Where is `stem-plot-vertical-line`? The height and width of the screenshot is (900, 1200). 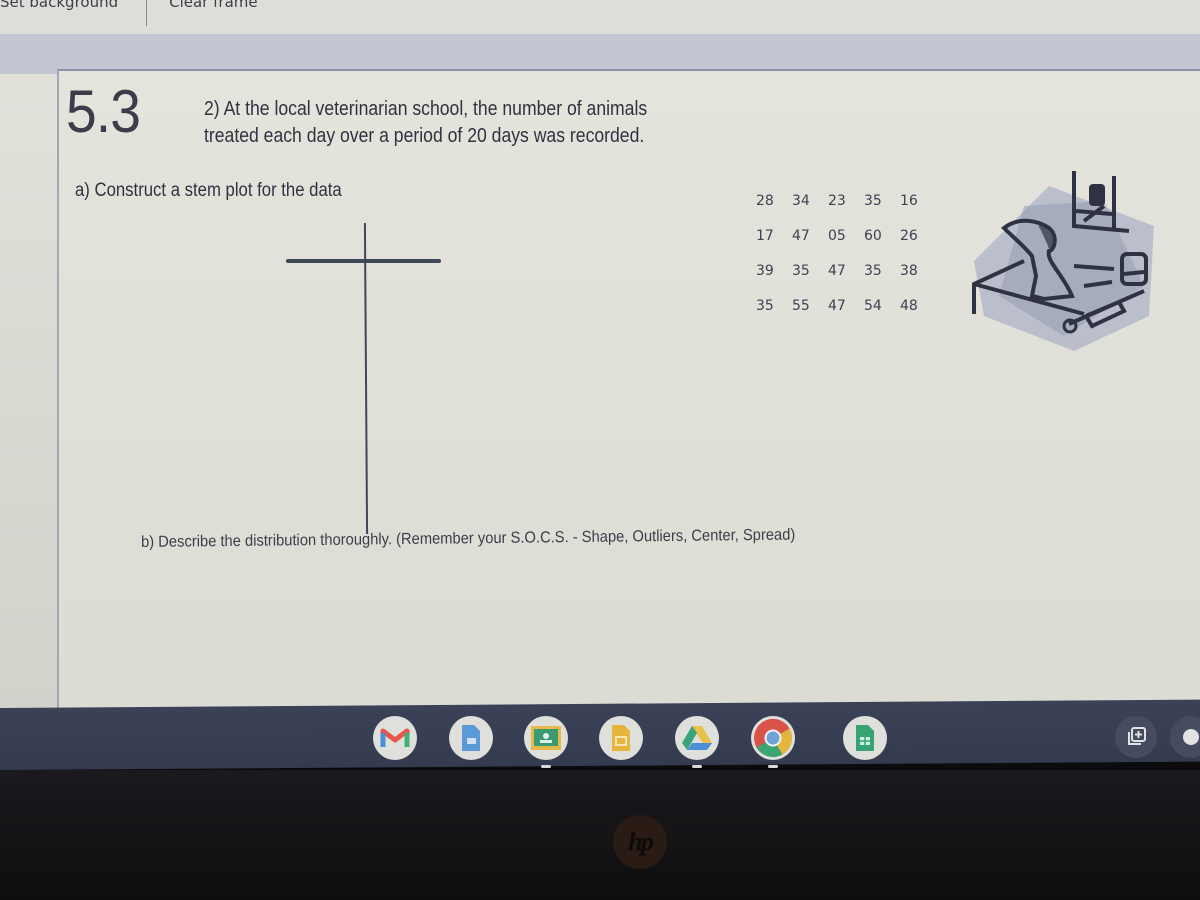
stem-plot-vertical-line is located at coordinates (366, 378).